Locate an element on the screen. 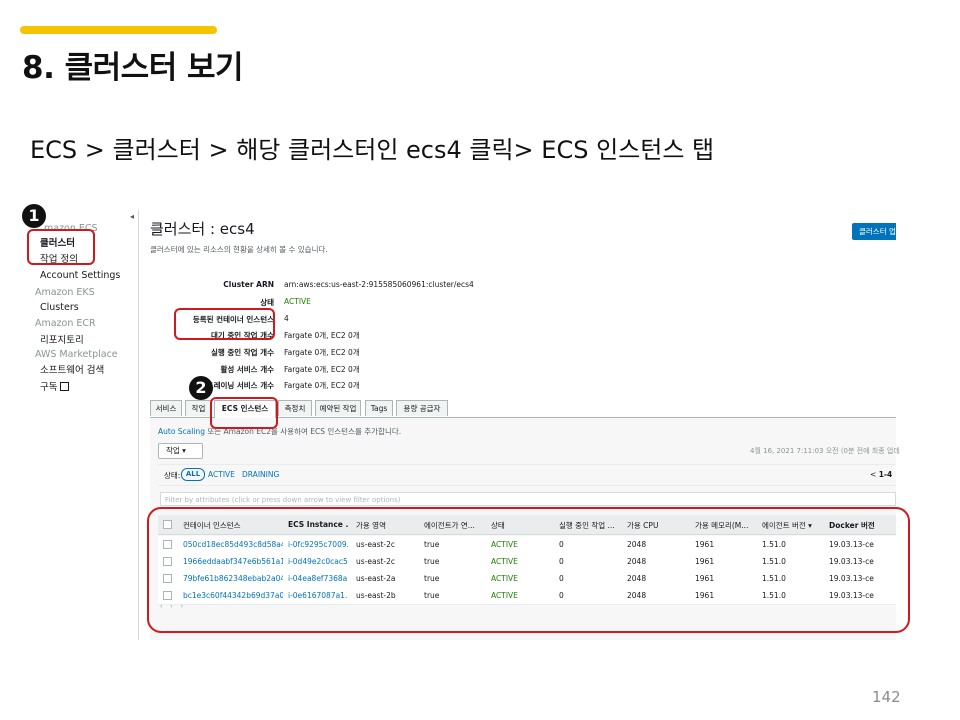 Image resolution: width=960 pixels, height=720 pixels. tab-capacity-providers: 용량 공급자 is located at coordinates (422, 408).